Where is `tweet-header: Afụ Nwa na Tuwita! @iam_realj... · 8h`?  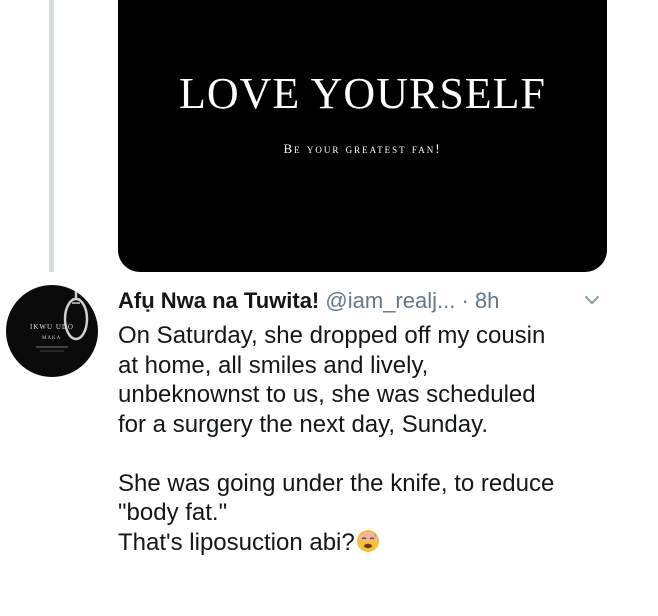
tweet-header: Afụ Nwa na Tuwita! @iam_realj... · 8h is located at coordinates (363, 301).